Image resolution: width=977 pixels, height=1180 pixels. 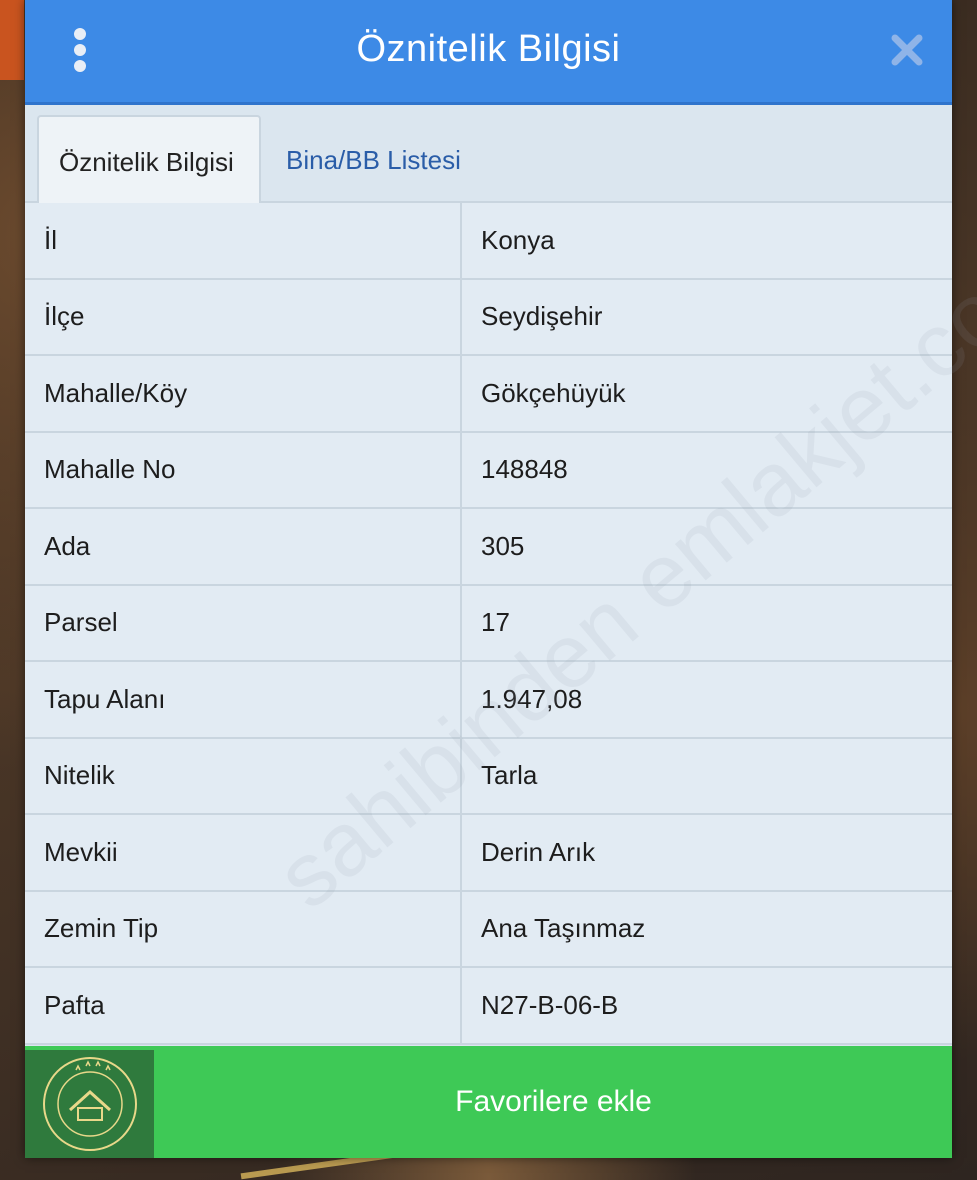 What do you see at coordinates (149, 160) in the screenshot?
I see `tab-attribute-info: Öznitelik Bilgisi` at bounding box center [149, 160].